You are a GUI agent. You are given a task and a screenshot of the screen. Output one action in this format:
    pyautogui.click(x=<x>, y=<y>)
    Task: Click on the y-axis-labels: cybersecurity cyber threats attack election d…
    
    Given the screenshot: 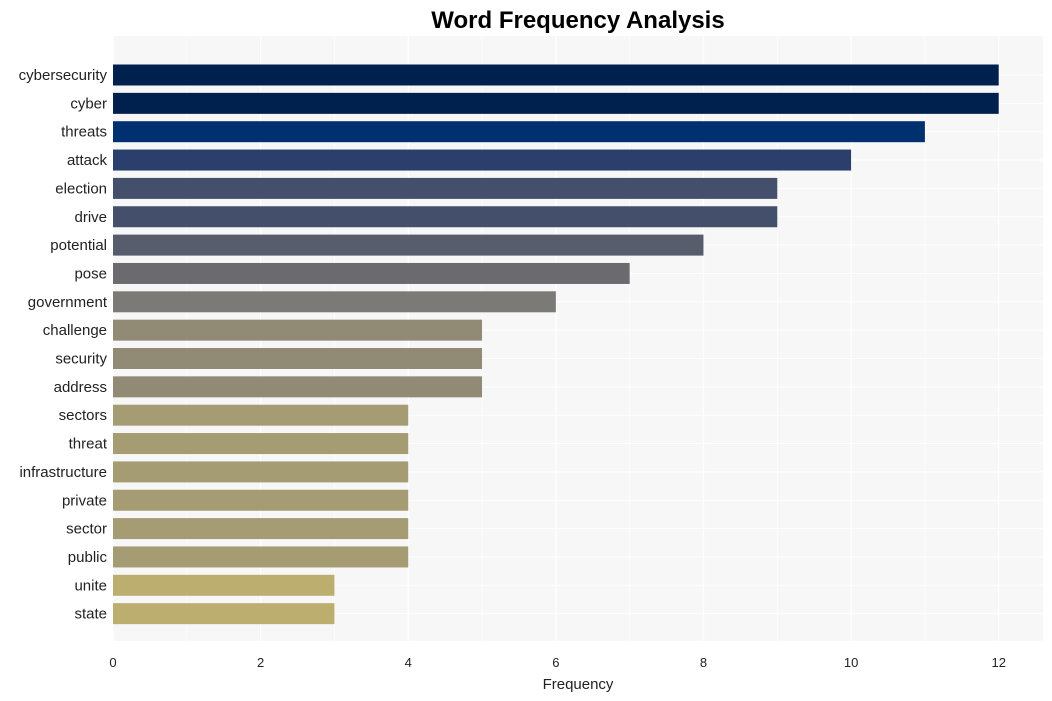 What is the action you would take?
    pyautogui.click(x=63, y=345)
    